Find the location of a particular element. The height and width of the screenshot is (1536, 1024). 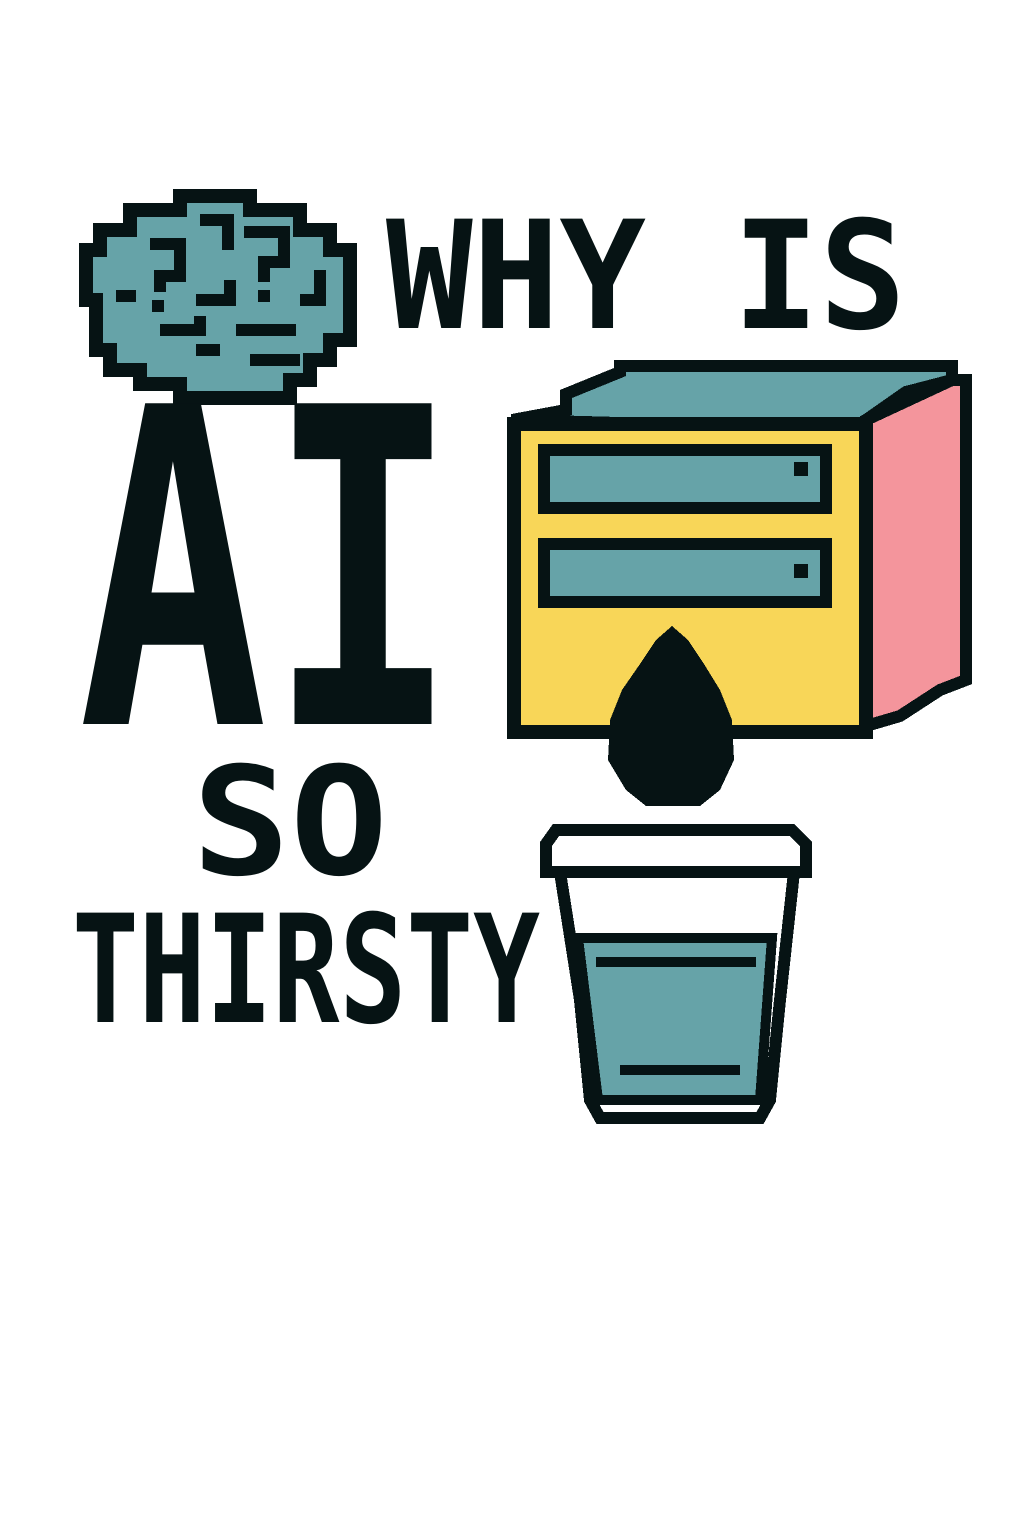

server-icon is located at coordinates (739, 549).